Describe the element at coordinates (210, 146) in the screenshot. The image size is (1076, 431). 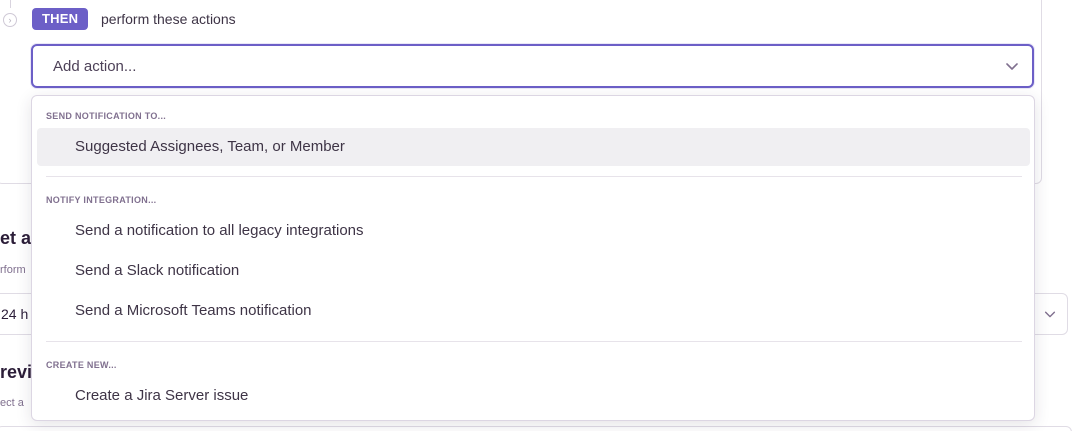
I see `menu-item-label: Suggested Assignees, Team, or Member` at that location.